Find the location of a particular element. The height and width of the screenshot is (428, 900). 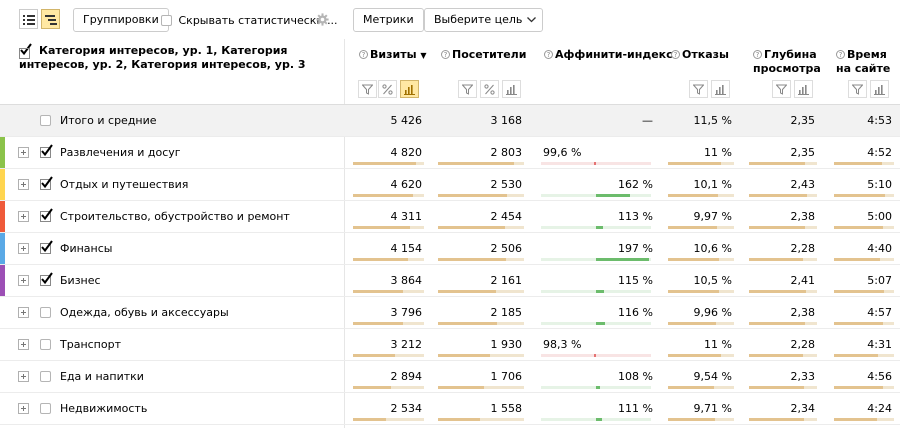

gear-icon is located at coordinates (322, 19).